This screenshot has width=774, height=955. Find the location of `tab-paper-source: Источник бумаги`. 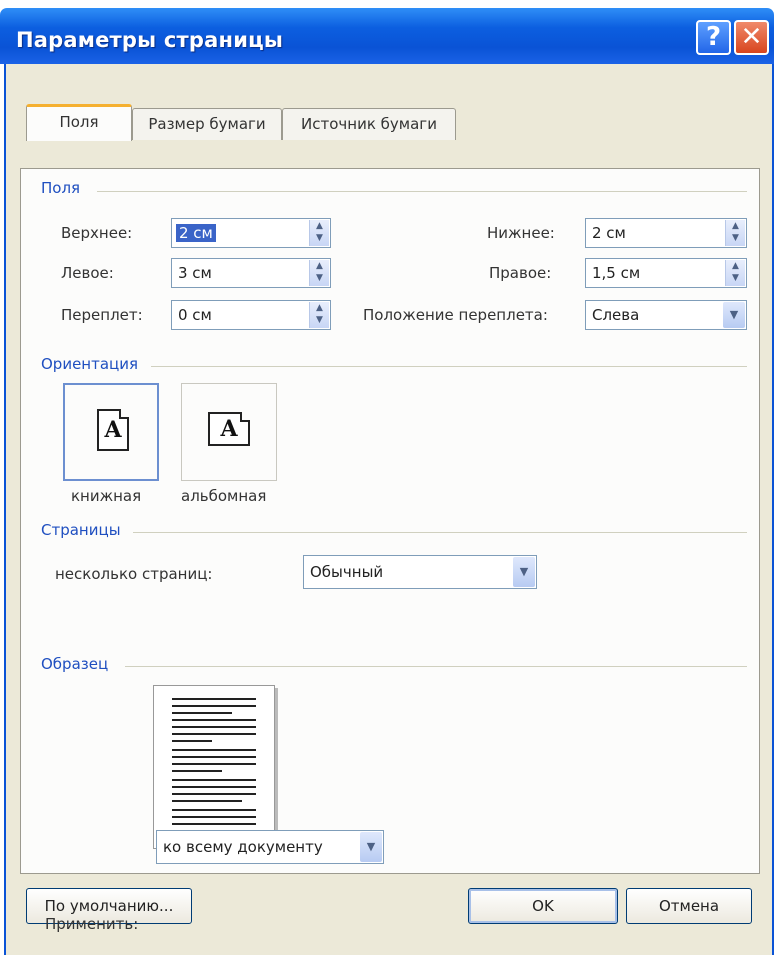

tab-paper-source: Источник бумаги is located at coordinates (369, 124).